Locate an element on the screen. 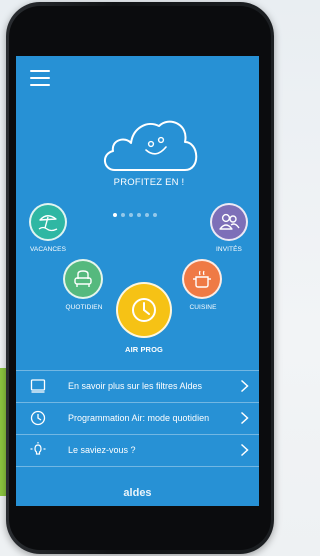 The height and width of the screenshot is (556, 320). mode-quotidien-label: QUOTIDIEN is located at coordinates (84, 307).